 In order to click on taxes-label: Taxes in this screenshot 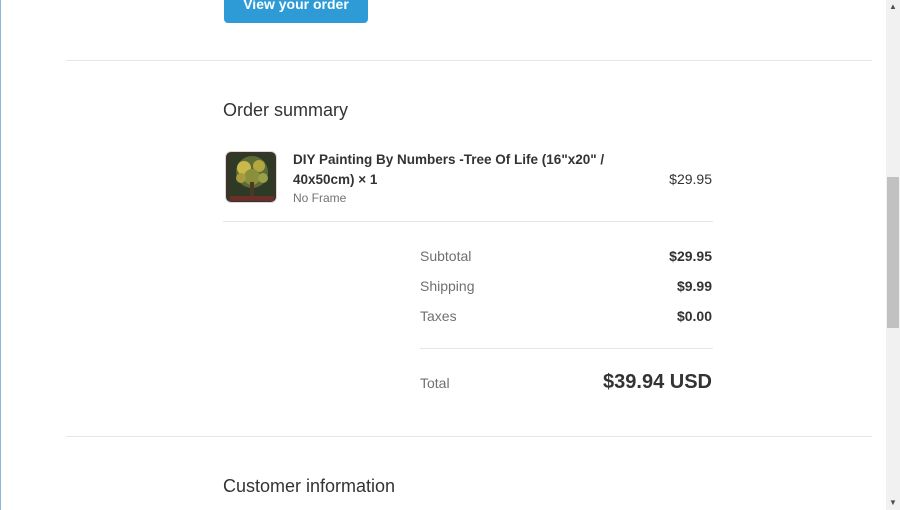, I will do `click(438, 316)`.